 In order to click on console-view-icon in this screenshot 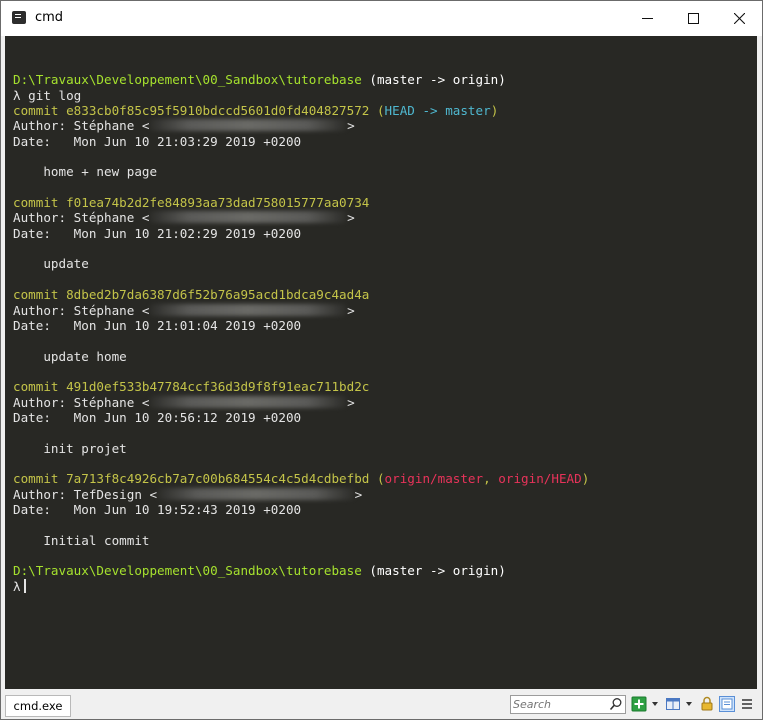, I will do `click(727, 704)`.